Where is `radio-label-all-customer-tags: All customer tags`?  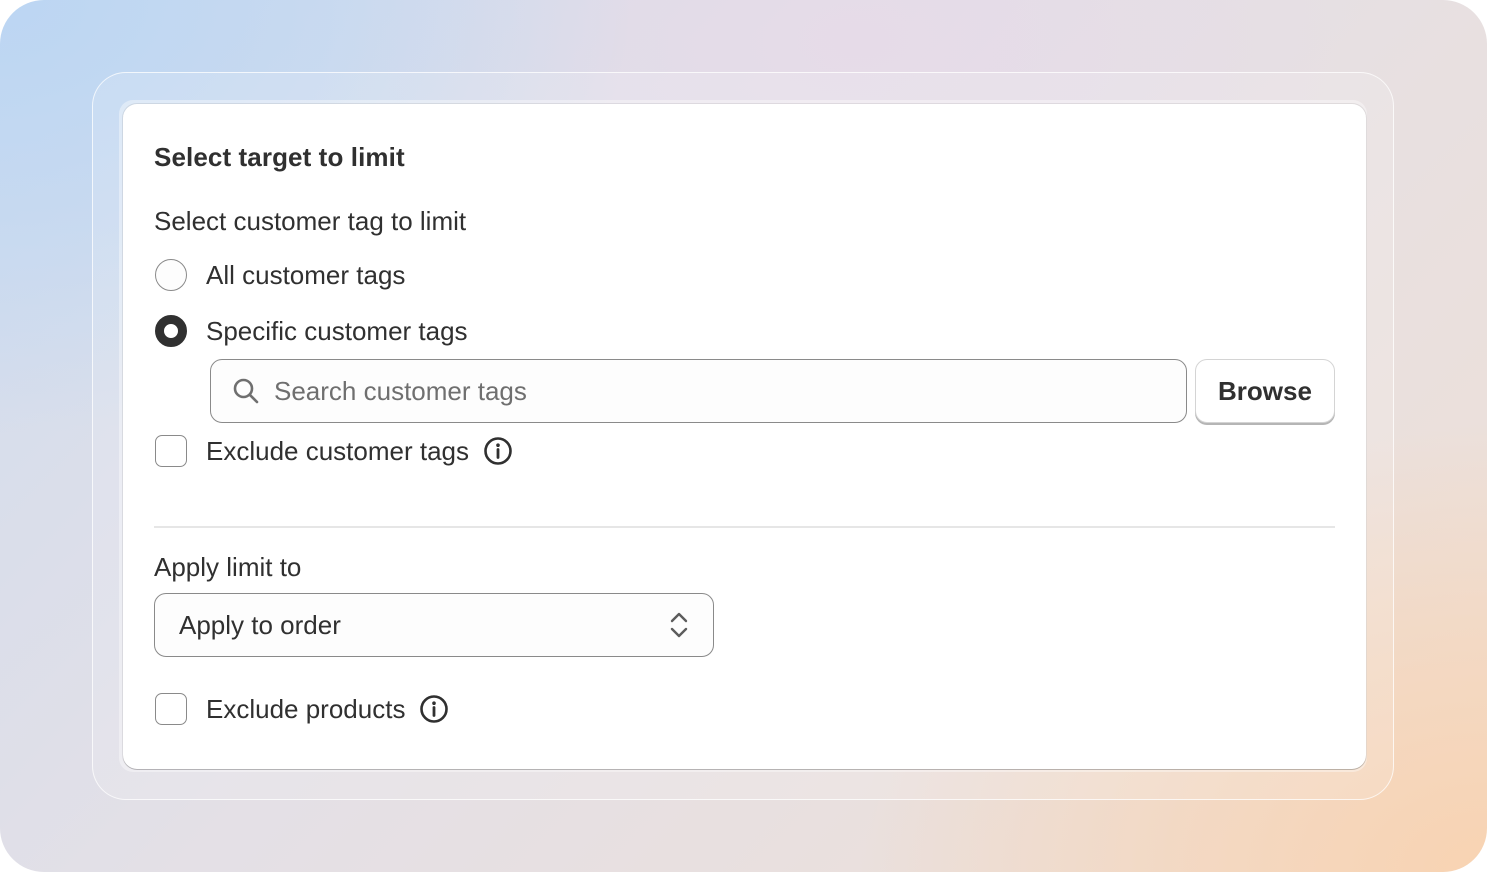
radio-label-all-customer-tags: All customer tags is located at coordinates (306, 274).